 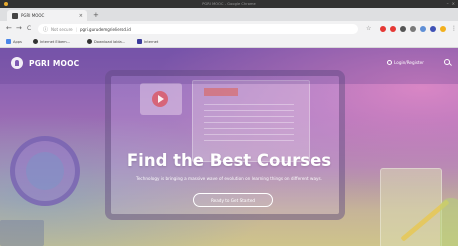 What do you see at coordinates (45, 29) in the screenshot?
I see `info-icon: ⓘ` at bounding box center [45, 29].